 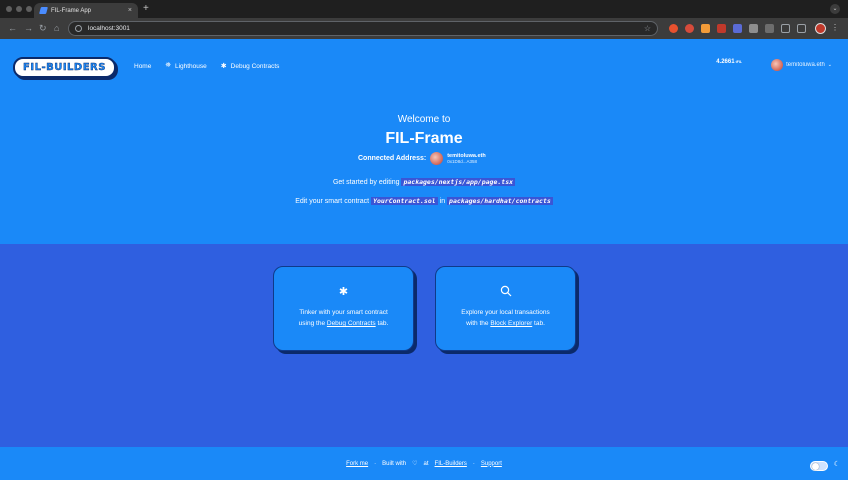 What do you see at coordinates (332, 201) in the screenshot?
I see `edit-contract-text: Edit your smart contract` at bounding box center [332, 201].